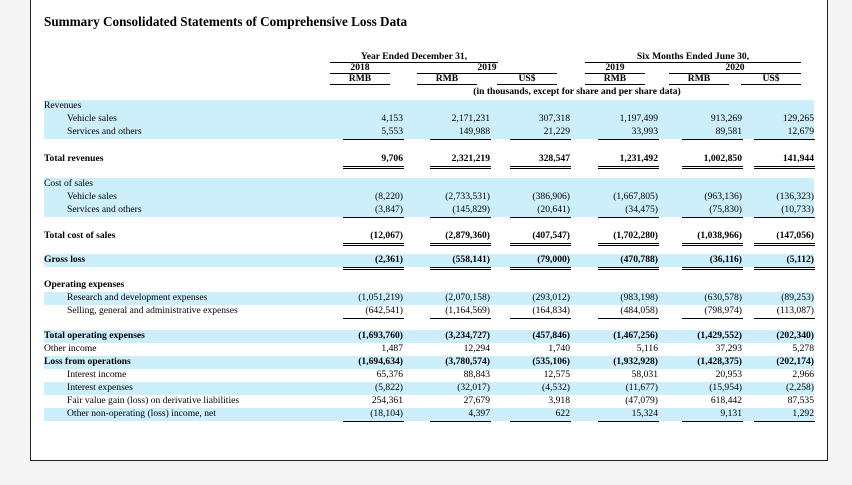 This screenshot has width=852, height=485. Describe the element at coordinates (639, 310) in the screenshot. I see `value-cell: (484,058)` at that location.